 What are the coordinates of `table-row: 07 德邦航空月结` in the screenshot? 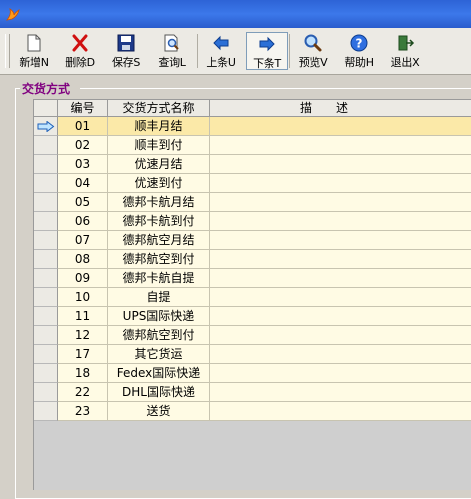 It's located at (252, 240).